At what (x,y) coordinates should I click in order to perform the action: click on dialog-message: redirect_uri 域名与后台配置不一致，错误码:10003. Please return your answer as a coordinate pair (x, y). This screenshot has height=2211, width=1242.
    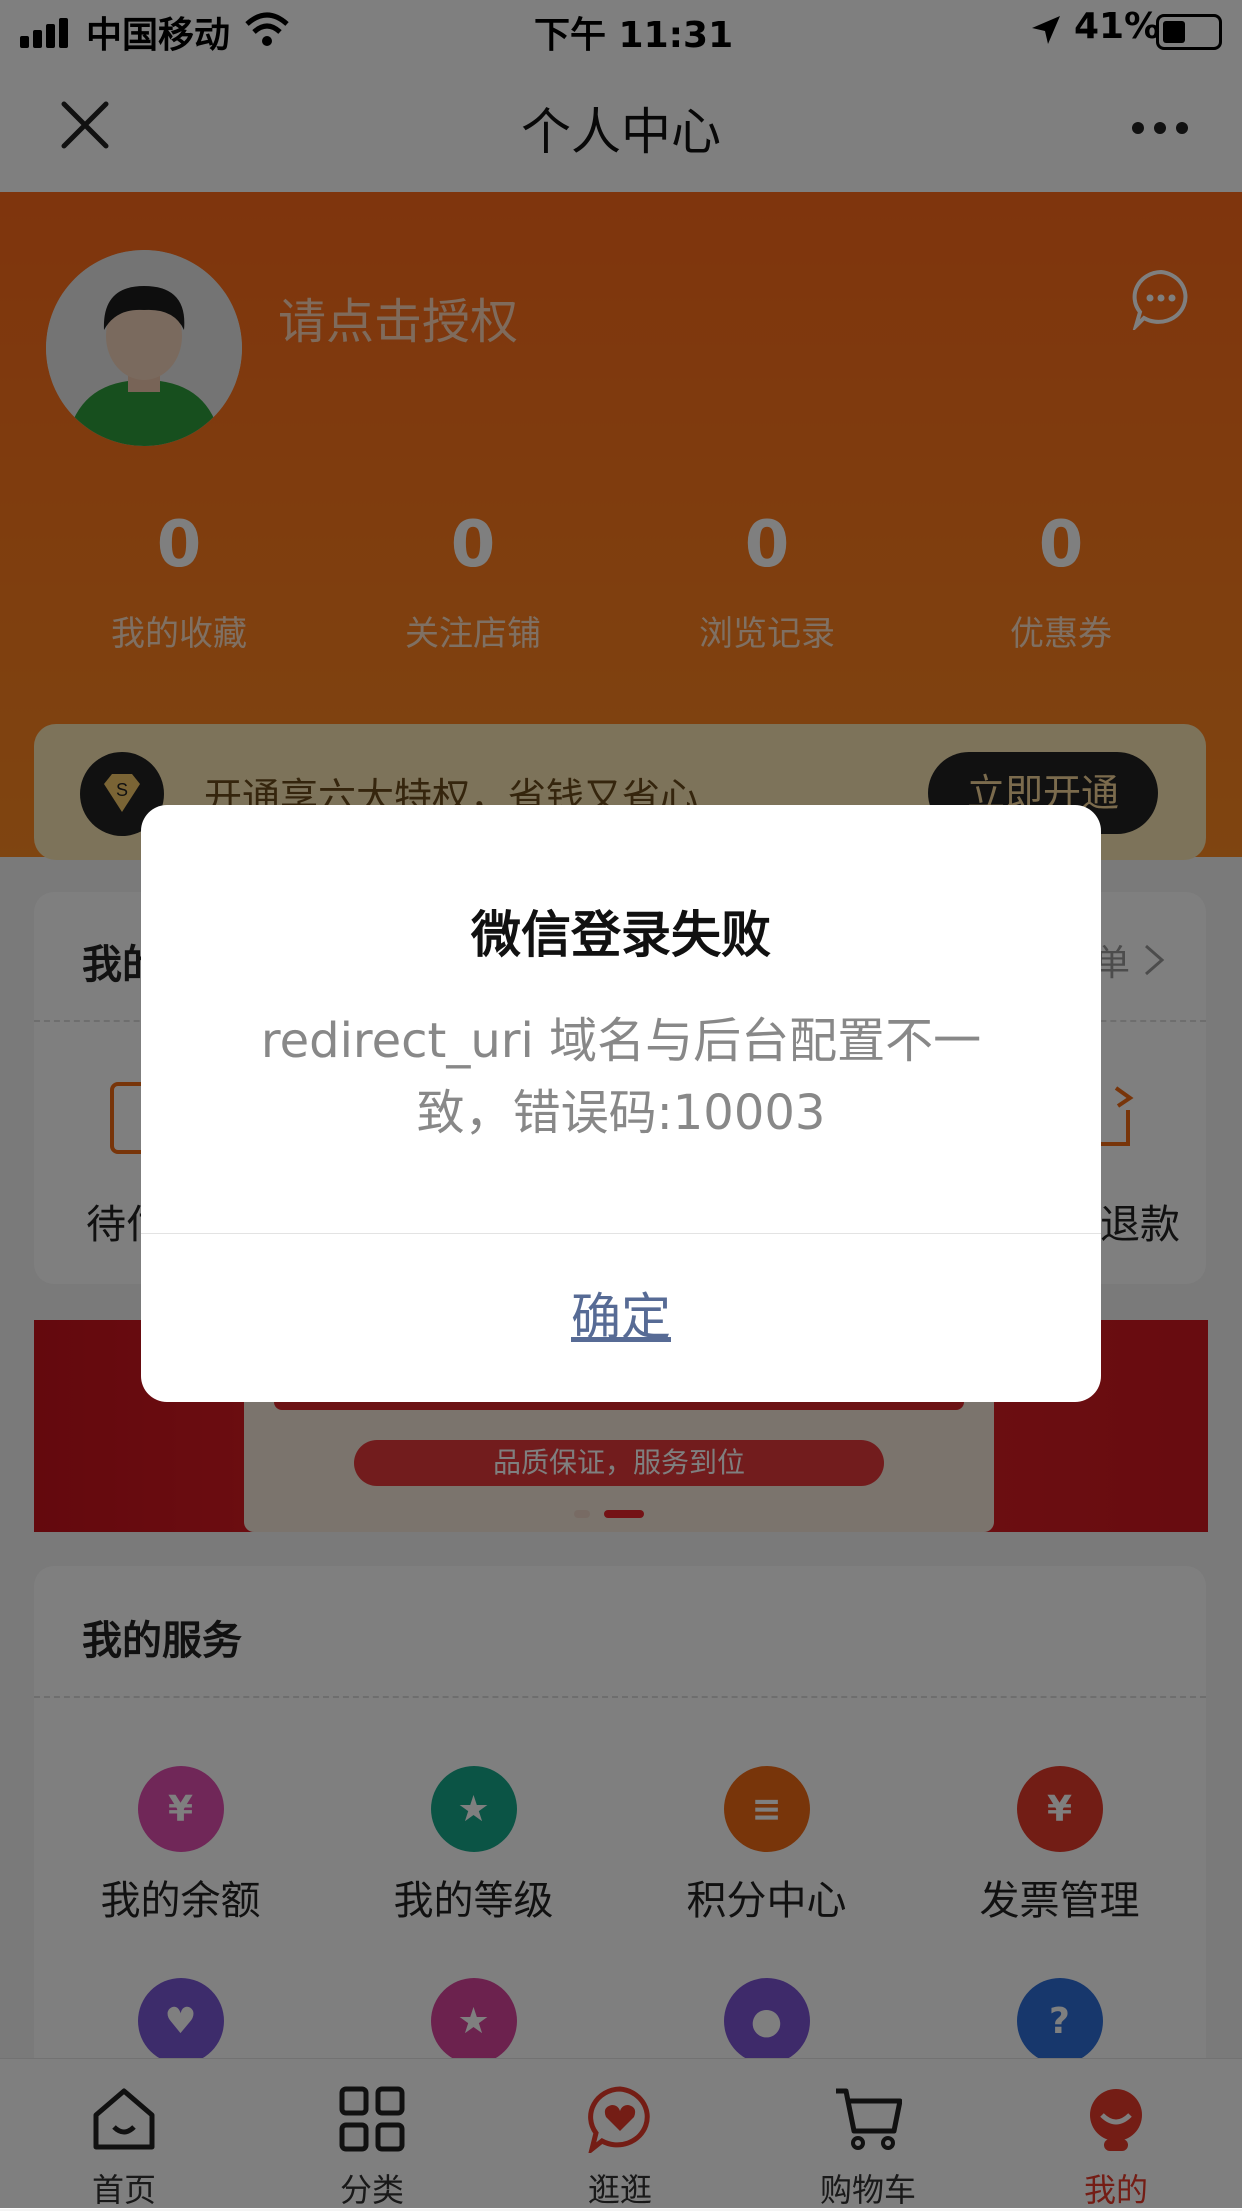
    Looking at the image, I should click on (621, 1077).